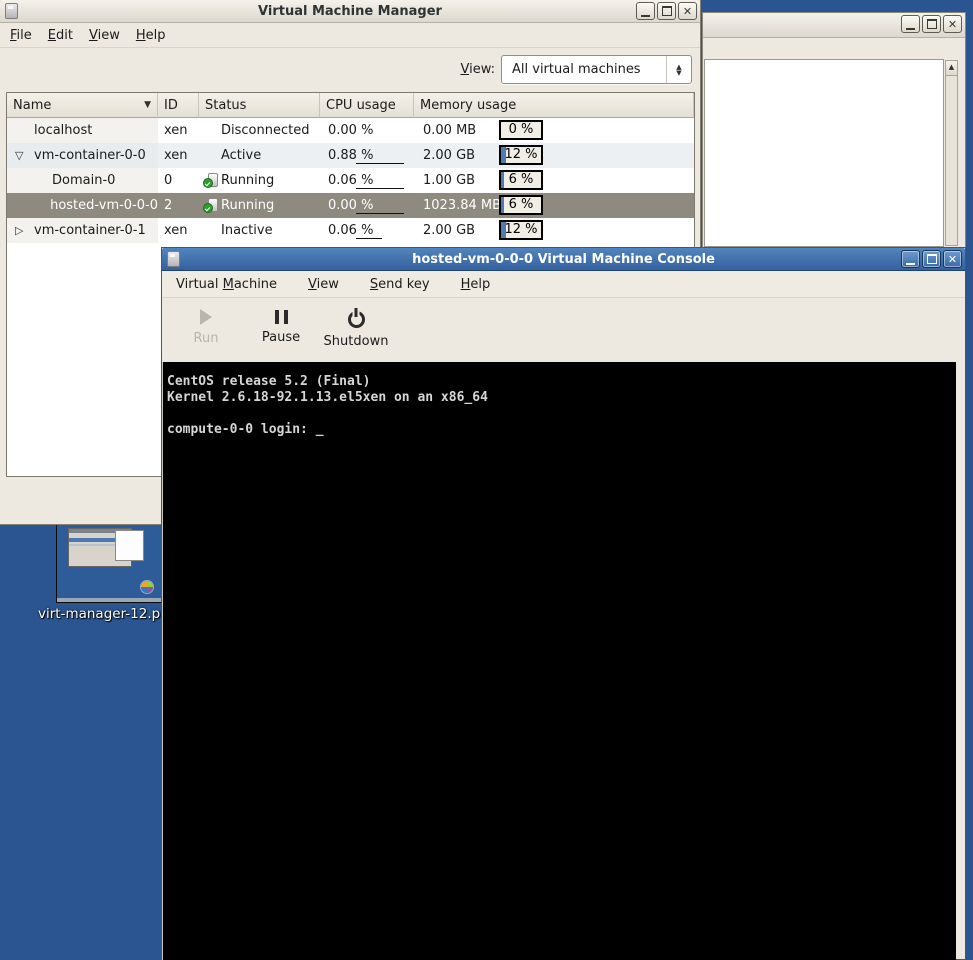 Image resolution: width=973 pixels, height=960 pixels. What do you see at coordinates (104, 205) in the screenshot?
I see `vm-name: hosted-vm-0-0-0` at bounding box center [104, 205].